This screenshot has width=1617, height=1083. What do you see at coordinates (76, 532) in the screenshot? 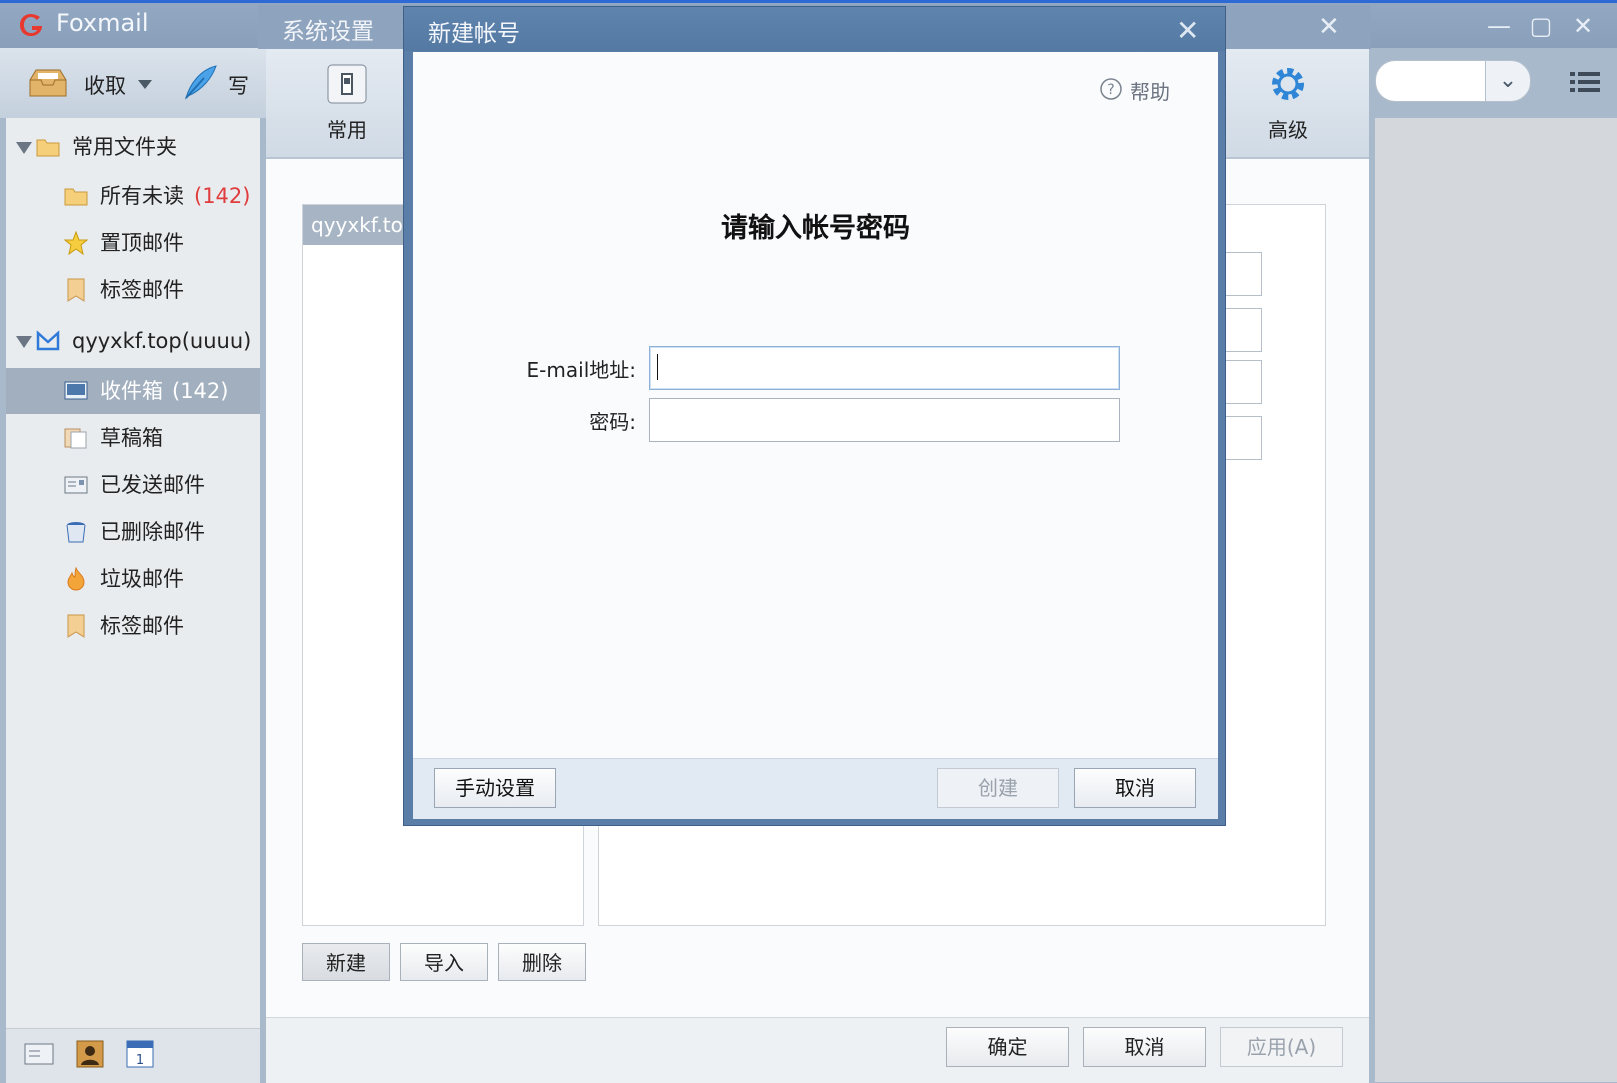
I see `trash-icon` at bounding box center [76, 532].